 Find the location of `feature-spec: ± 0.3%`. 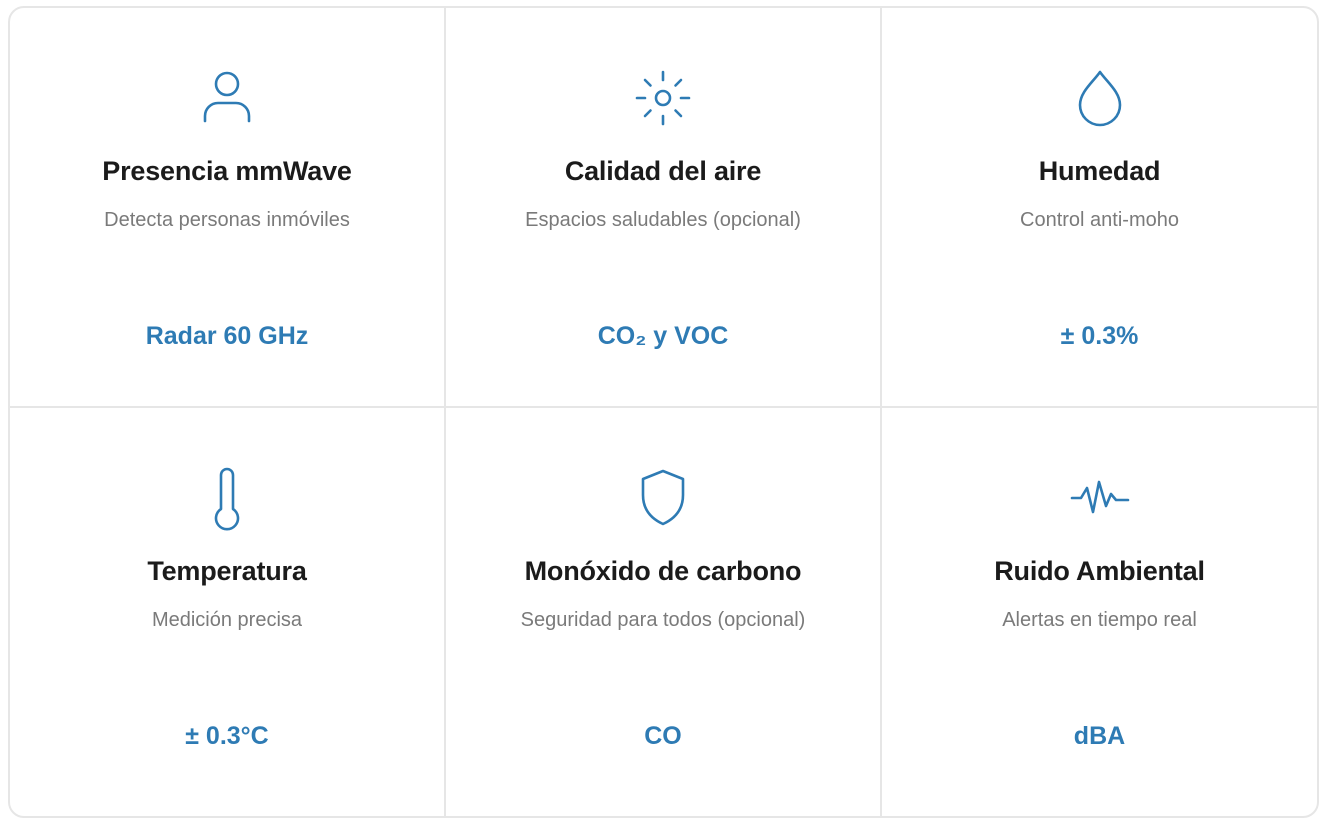

feature-spec: ± 0.3% is located at coordinates (1099, 336).